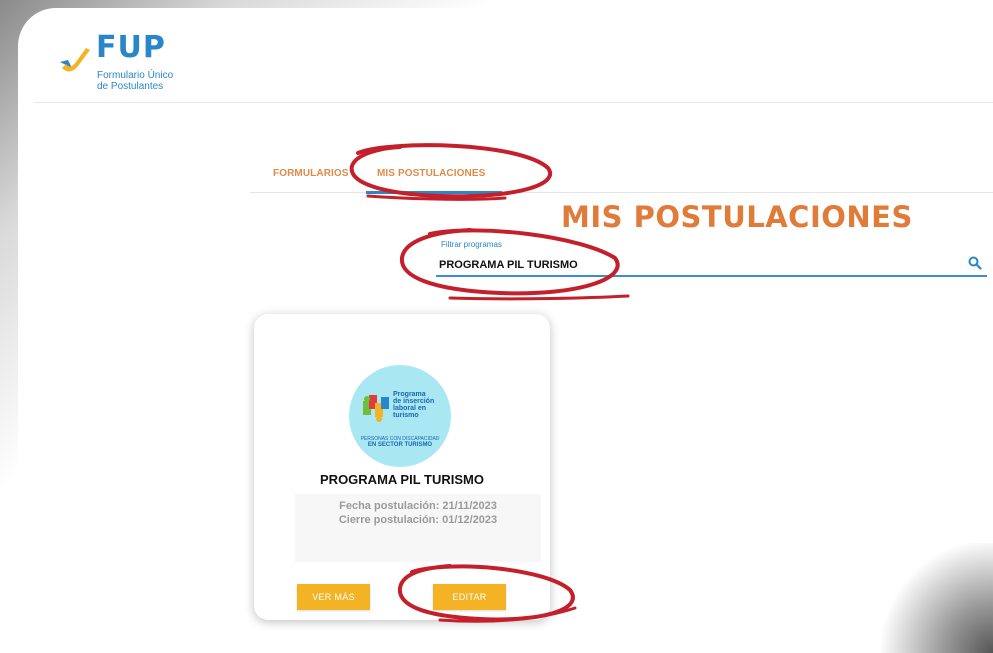 Image resolution: width=993 pixels, height=653 pixels. I want to click on ver-mas-button: VER MÁS, so click(333, 597).